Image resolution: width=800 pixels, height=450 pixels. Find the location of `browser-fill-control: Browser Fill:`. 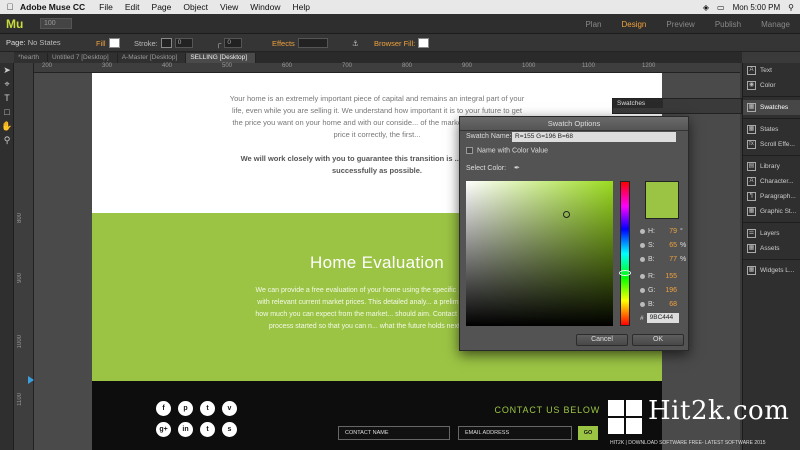

browser-fill-control: Browser Fill: is located at coordinates (402, 43).